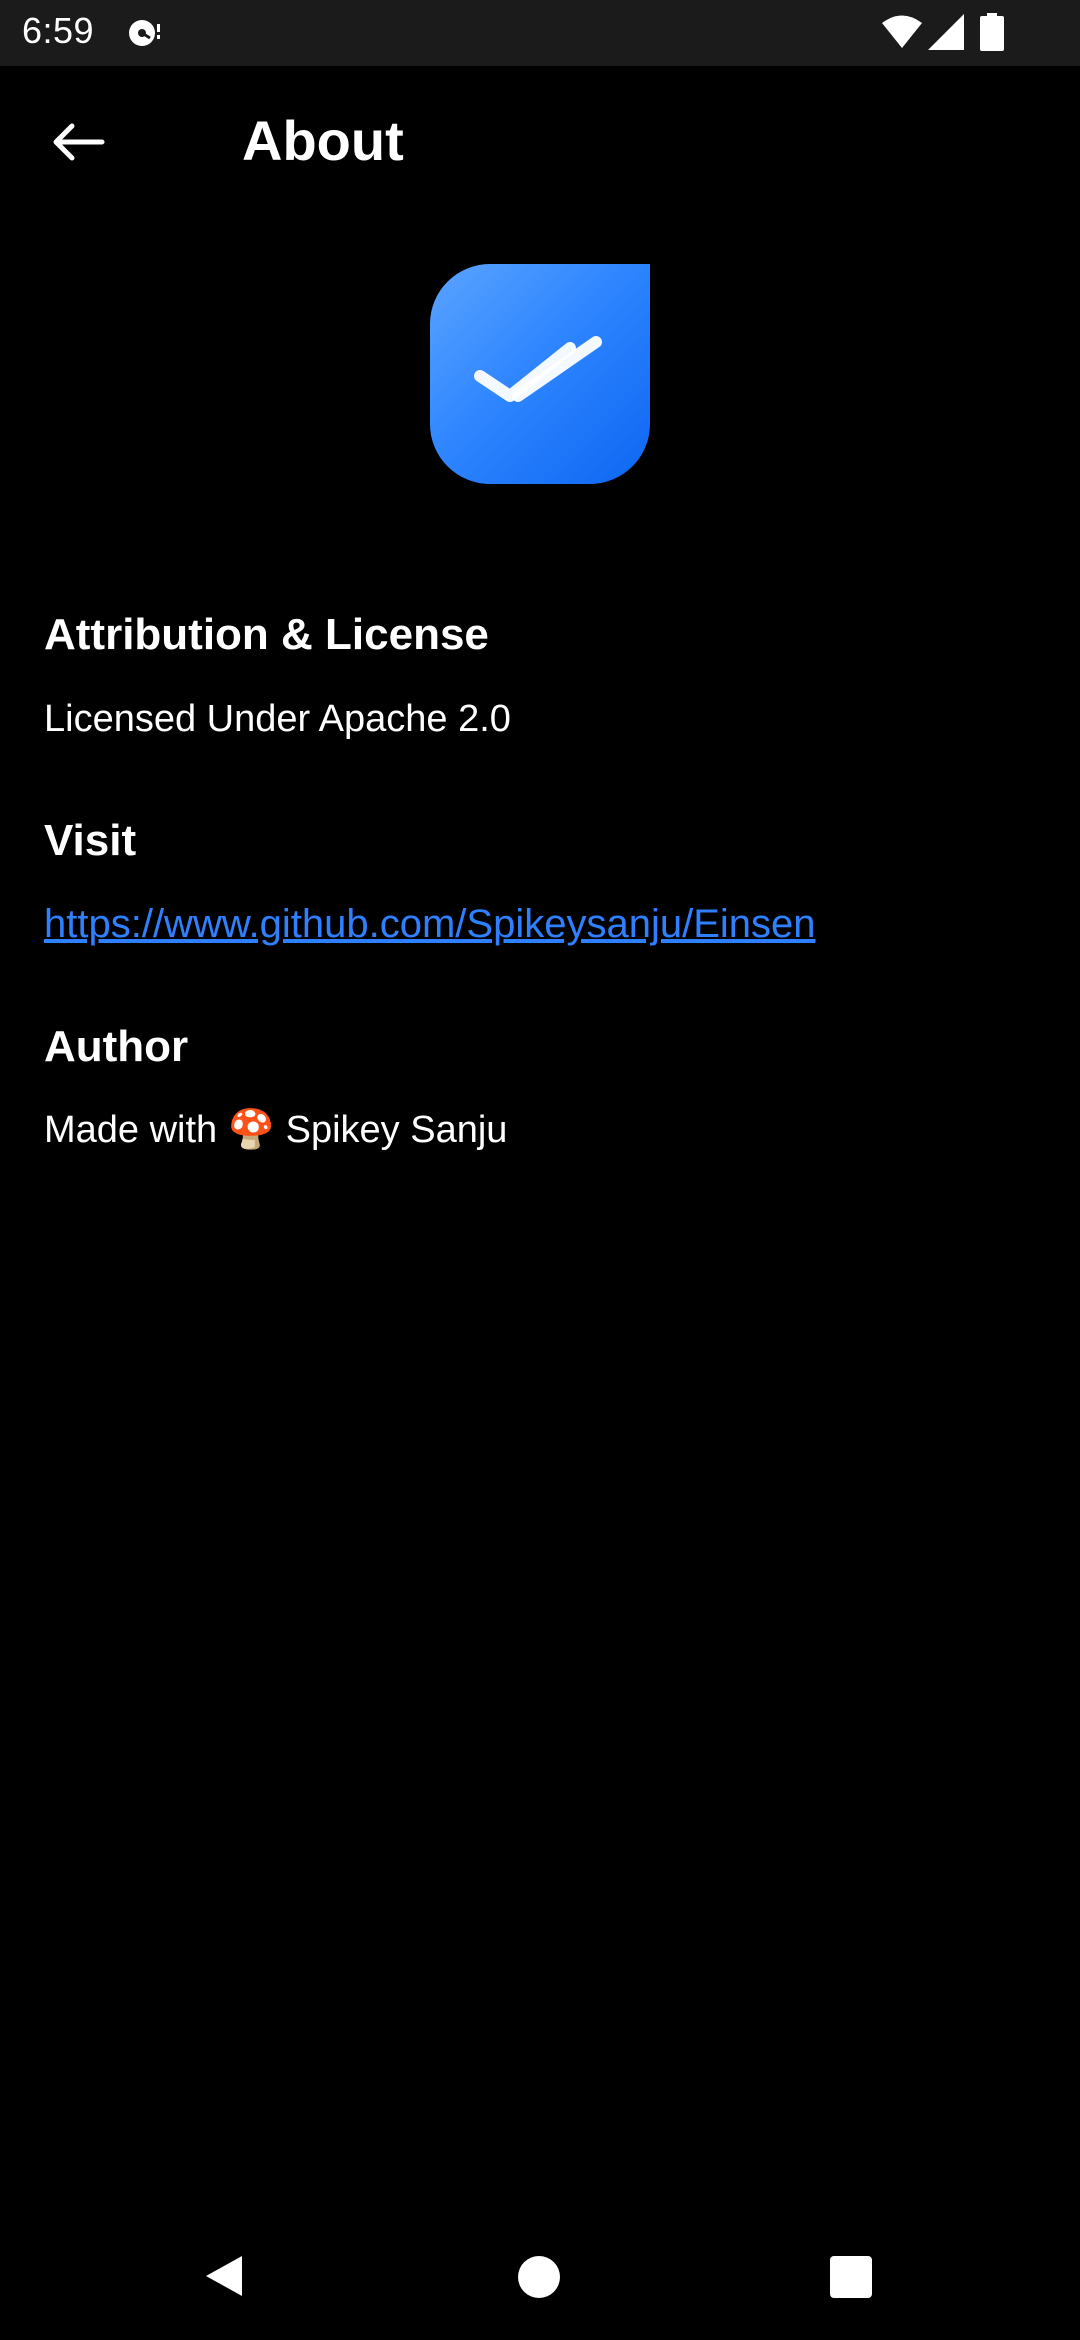 The height and width of the screenshot is (2340, 1080). What do you see at coordinates (992, 32) in the screenshot?
I see `battery-icon` at bounding box center [992, 32].